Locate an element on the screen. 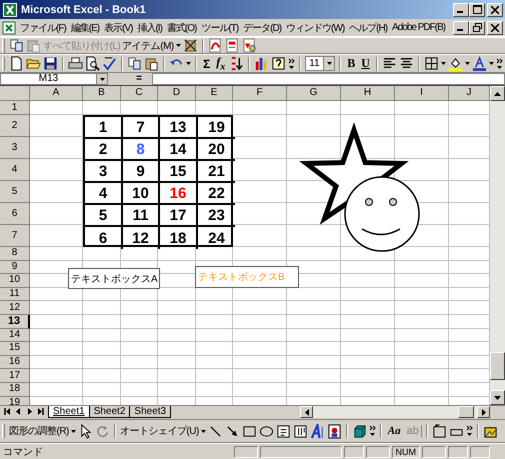 The width and height of the screenshot is (505, 459). column-header: B is located at coordinates (102, 93).